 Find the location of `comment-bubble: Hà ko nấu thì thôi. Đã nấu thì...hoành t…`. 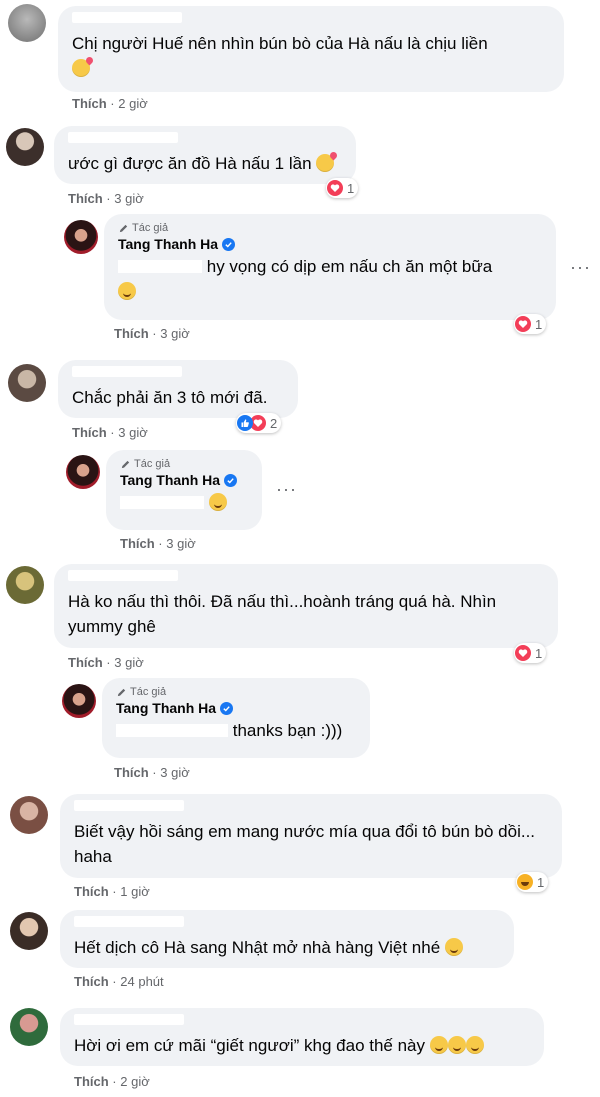

comment-bubble: Hà ko nấu thì thôi. Đã nấu thì...hoành t… is located at coordinates (306, 606).